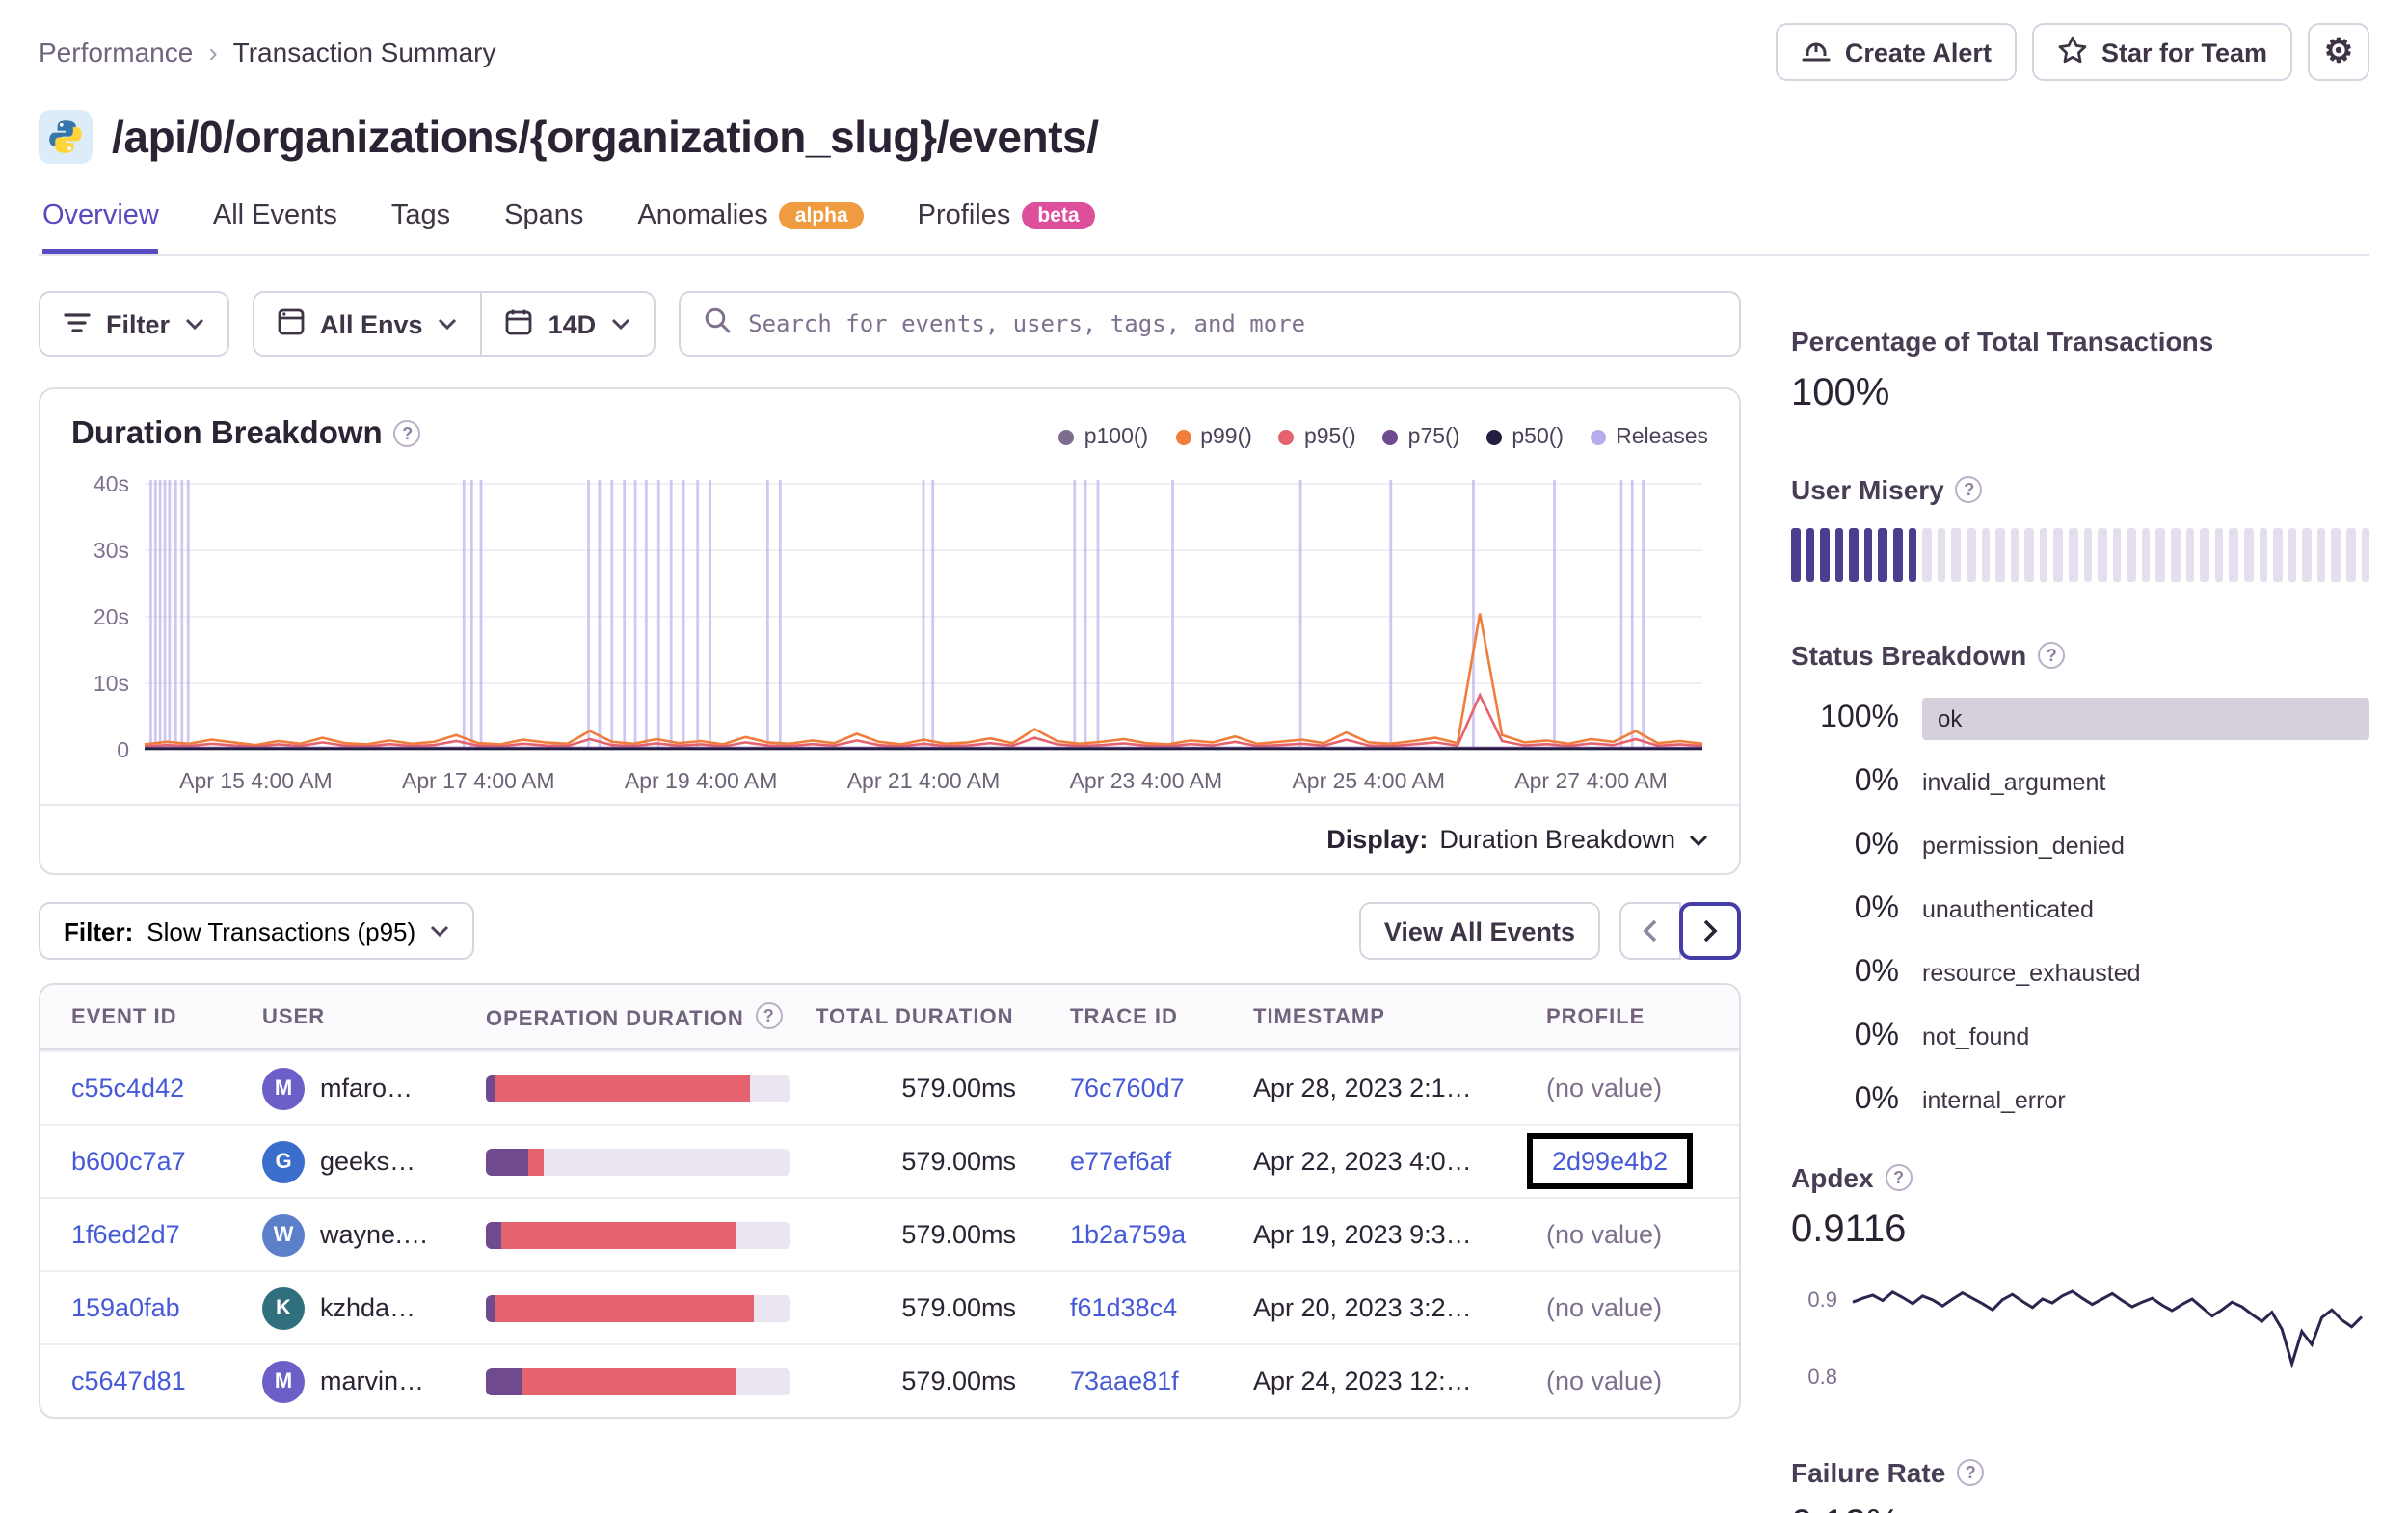 Image resolution: width=2408 pixels, height=1513 pixels. Describe the element at coordinates (1420, 437) in the screenshot. I see `legend-p75: p75()` at that location.